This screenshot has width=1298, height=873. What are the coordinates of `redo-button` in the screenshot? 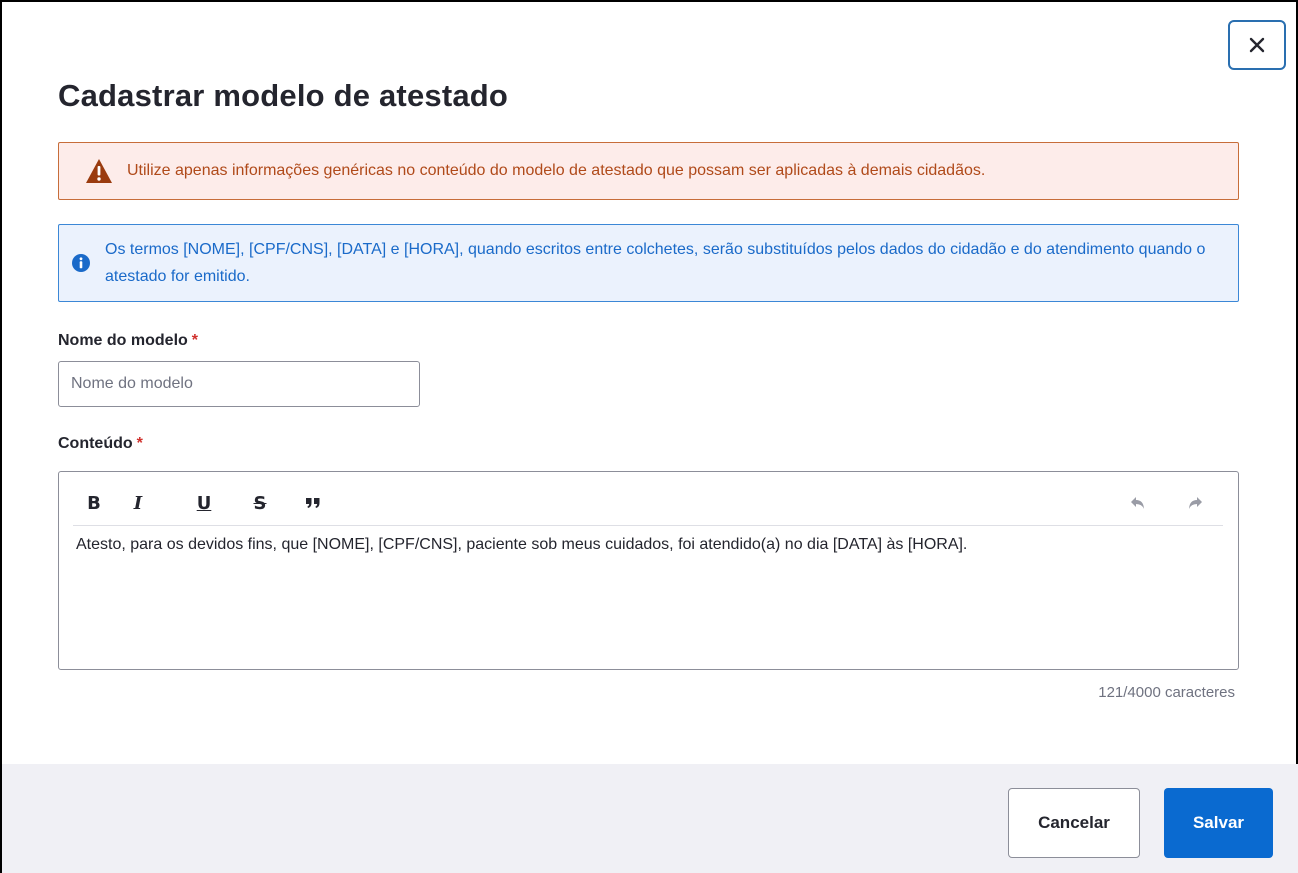 It's located at (1195, 503).